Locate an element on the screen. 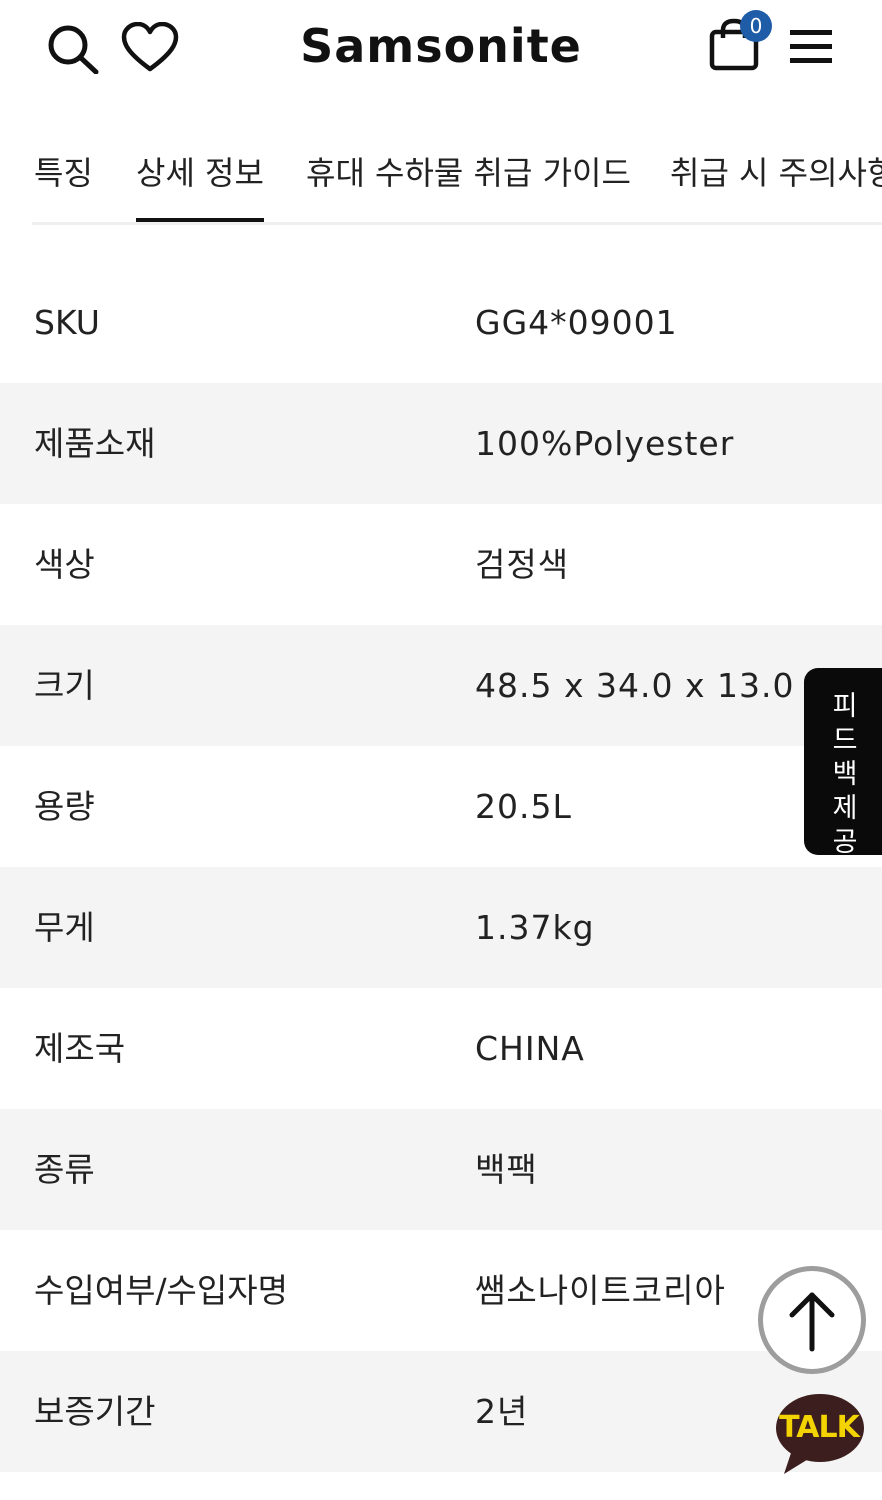  spec-value: CHINA is located at coordinates (530, 1048).